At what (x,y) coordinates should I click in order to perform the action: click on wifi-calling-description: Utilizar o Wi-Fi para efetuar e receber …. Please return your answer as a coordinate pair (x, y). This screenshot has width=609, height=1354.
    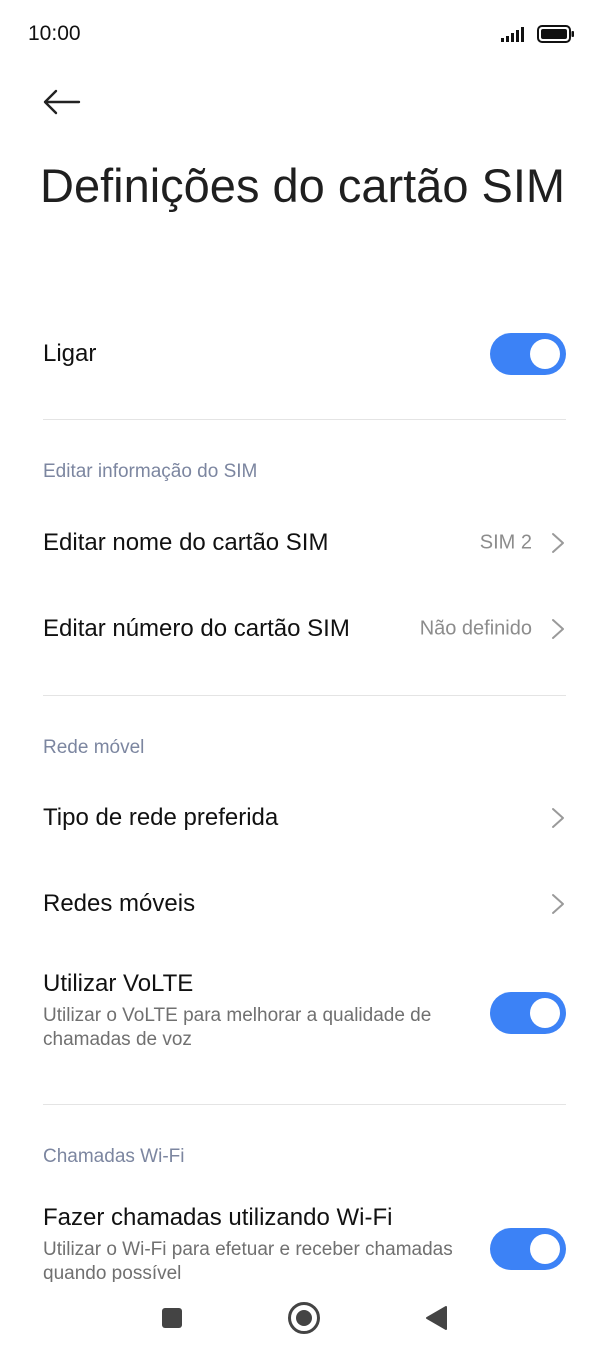
    Looking at the image, I should click on (248, 1260).